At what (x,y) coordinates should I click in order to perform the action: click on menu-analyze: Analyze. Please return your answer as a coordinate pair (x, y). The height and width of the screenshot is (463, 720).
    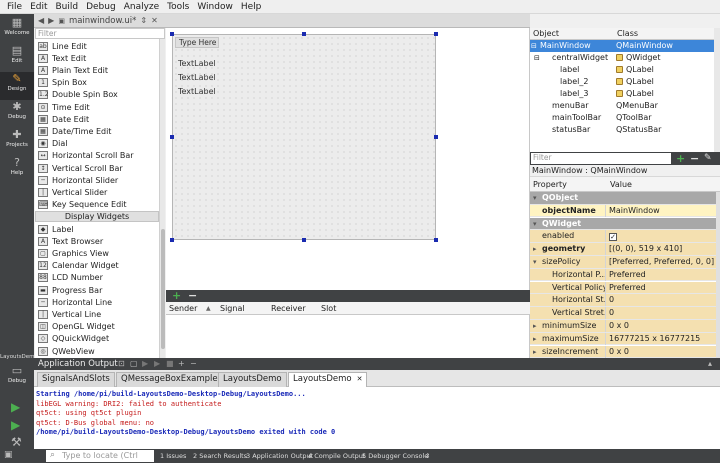
    Looking at the image, I should click on (141, 7).